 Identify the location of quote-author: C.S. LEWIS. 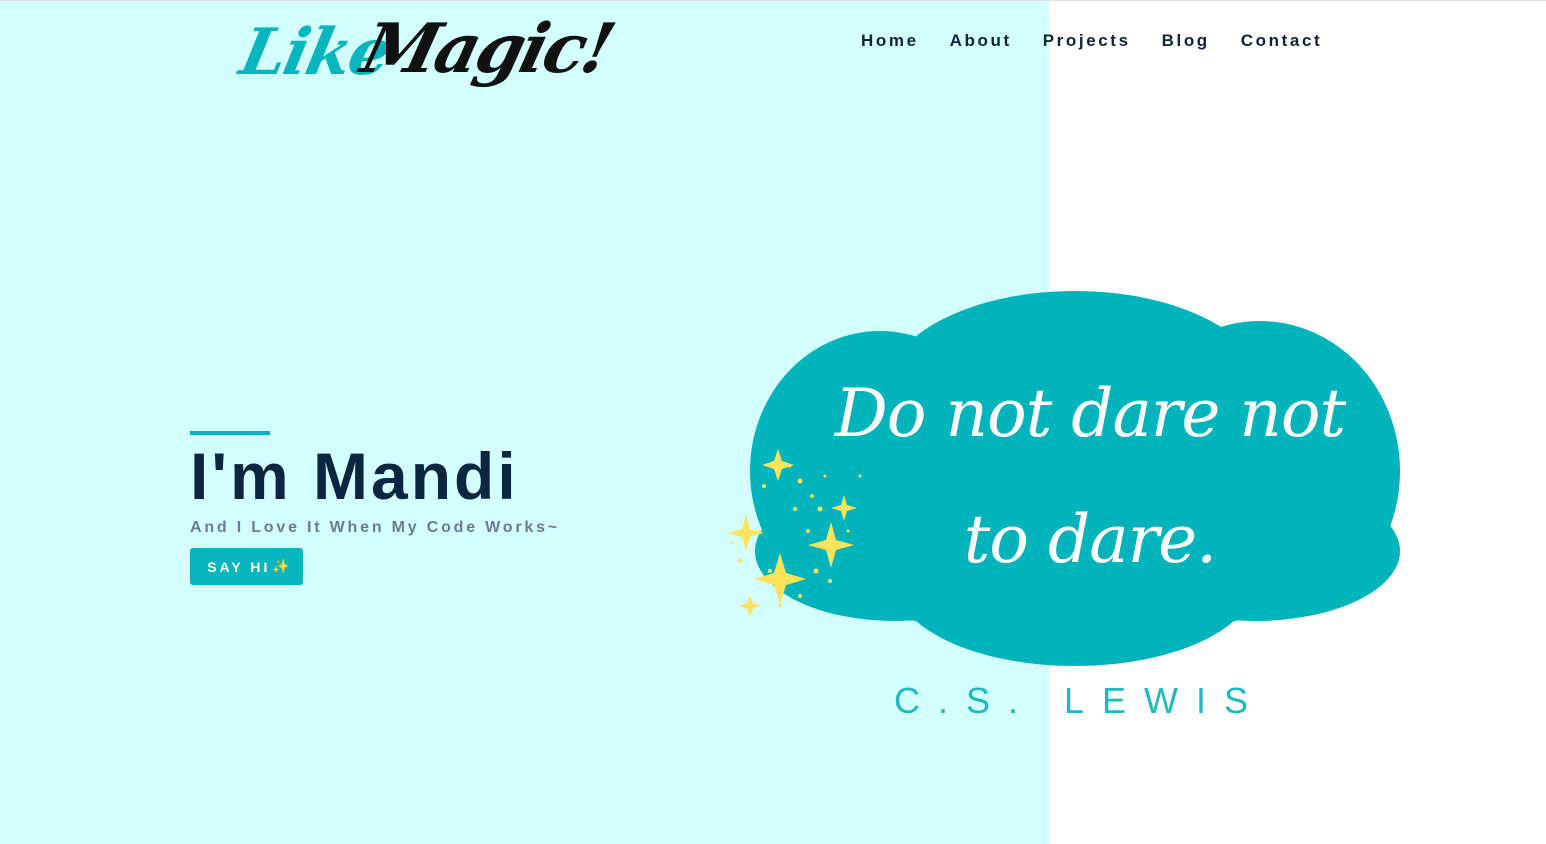
(1080, 700).